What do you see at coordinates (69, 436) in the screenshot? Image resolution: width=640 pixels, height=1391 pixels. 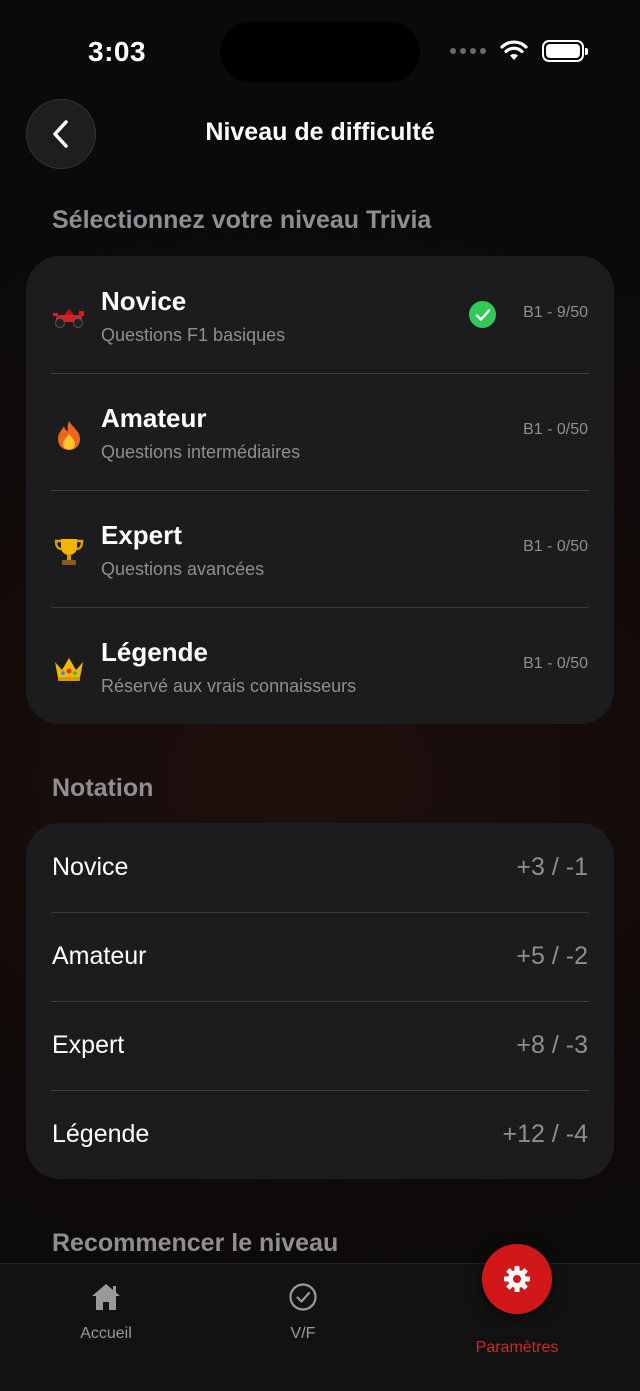 I see `fire-icon` at bounding box center [69, 436].